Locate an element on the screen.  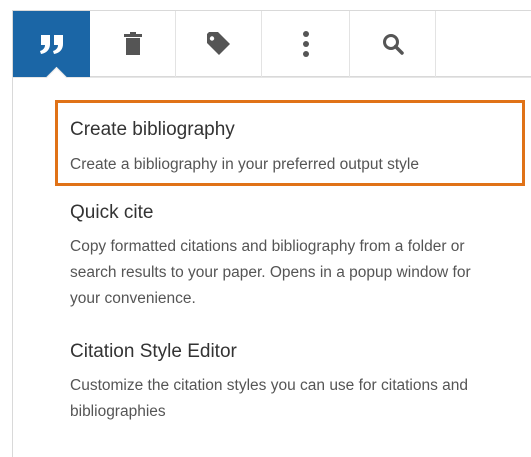
menu-item-title: Create bibliography is located at coordinates (152, 129).